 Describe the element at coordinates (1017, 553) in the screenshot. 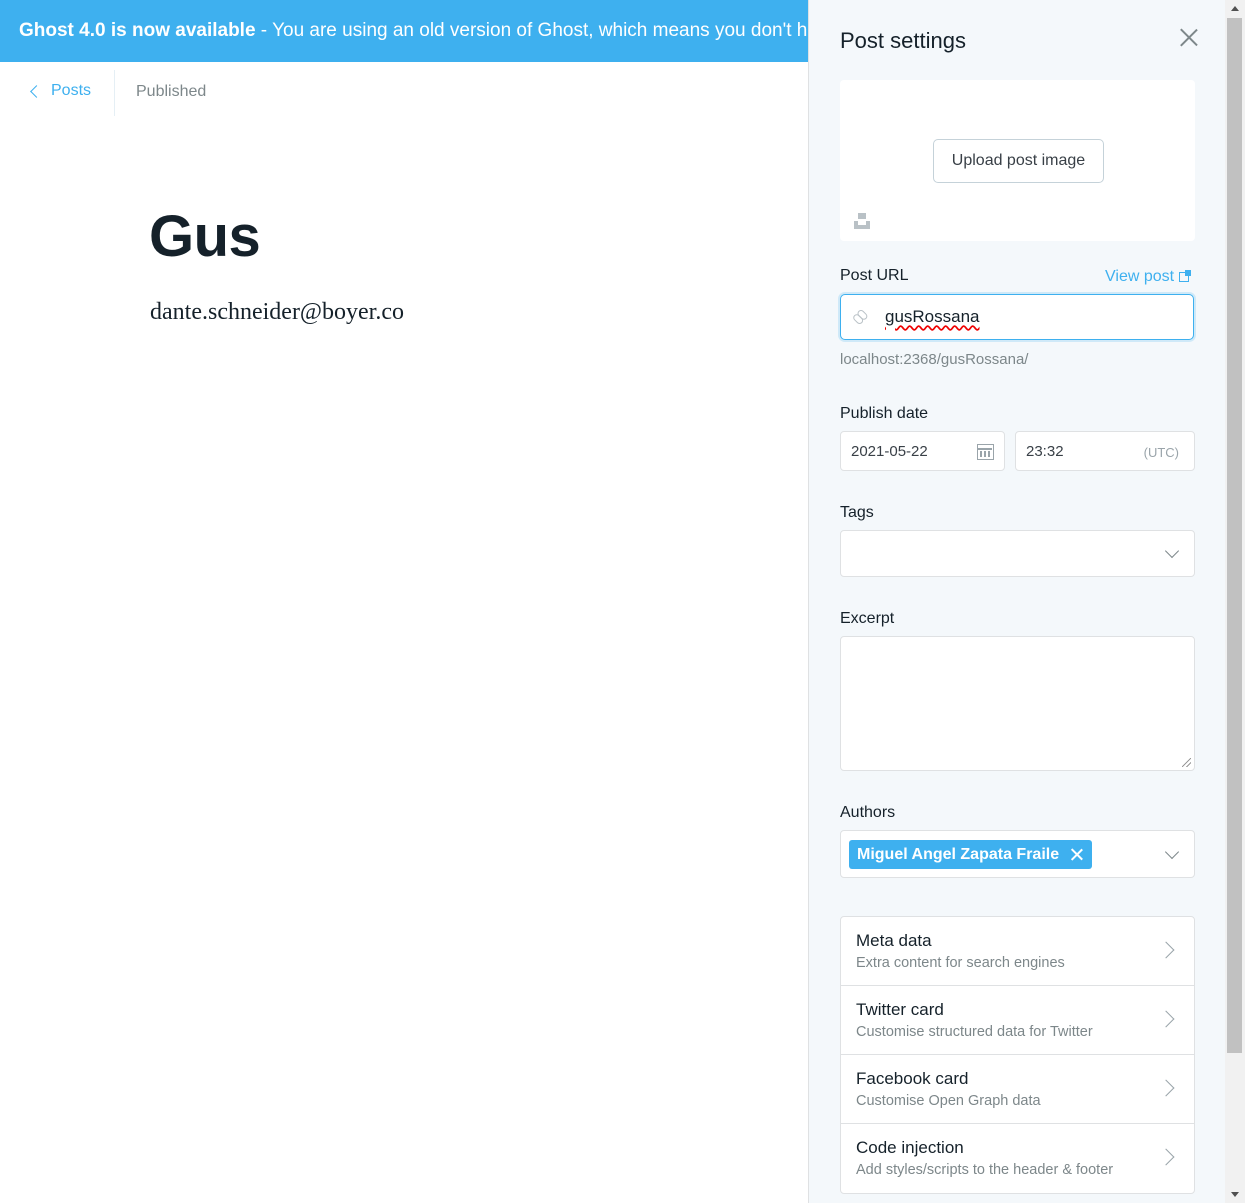

I see `tags-select` at that location.